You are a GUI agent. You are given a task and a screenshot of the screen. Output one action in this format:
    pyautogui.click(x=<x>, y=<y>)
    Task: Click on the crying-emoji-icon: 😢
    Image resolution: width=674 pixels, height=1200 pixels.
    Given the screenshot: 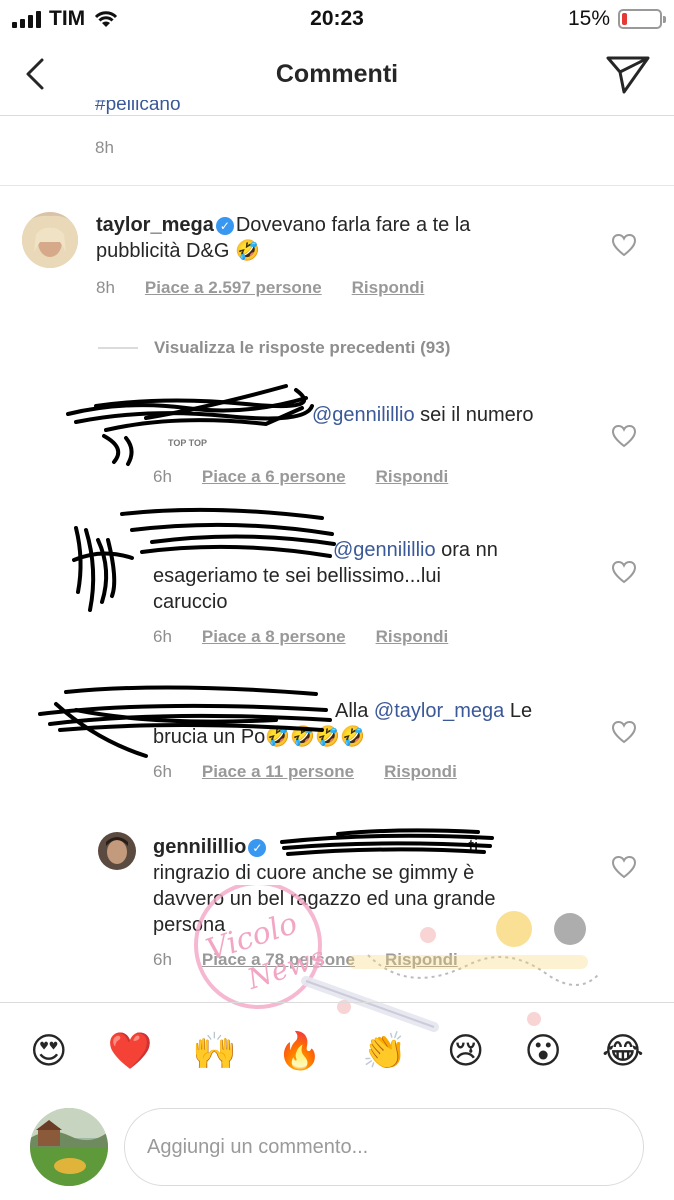 What is the action you would take?
    pyautogui.click(x=466, y=1051)
    